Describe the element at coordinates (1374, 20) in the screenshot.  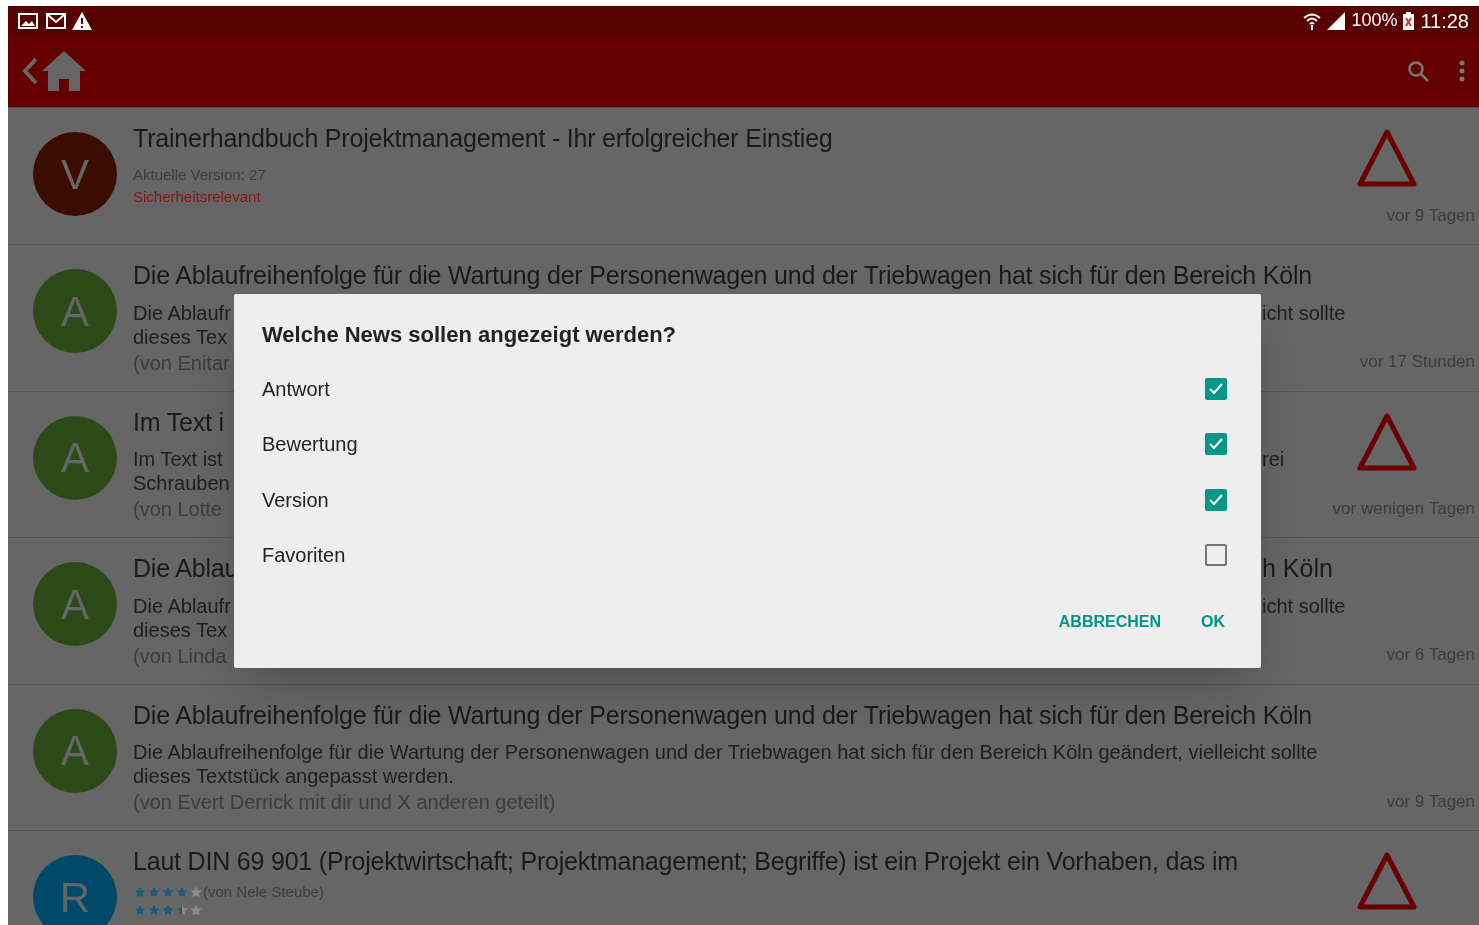
I see `battery-percent: 100%` at that location.